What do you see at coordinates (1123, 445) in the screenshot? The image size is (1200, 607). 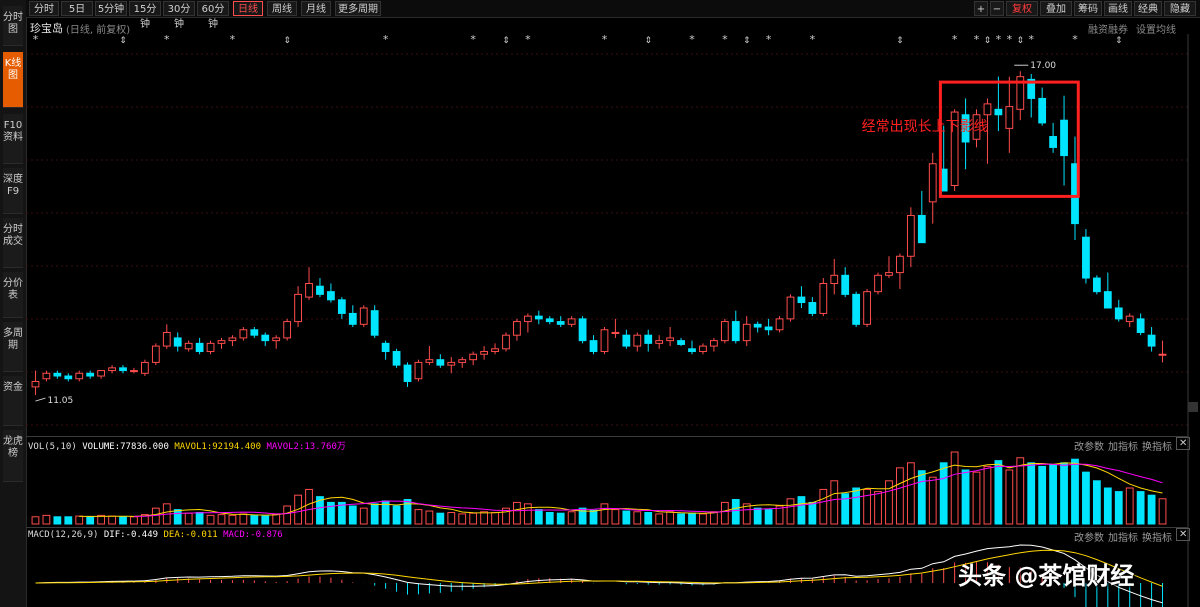 I see `vol-add-indicator: 加指标` at bounding box center [1123, 445].